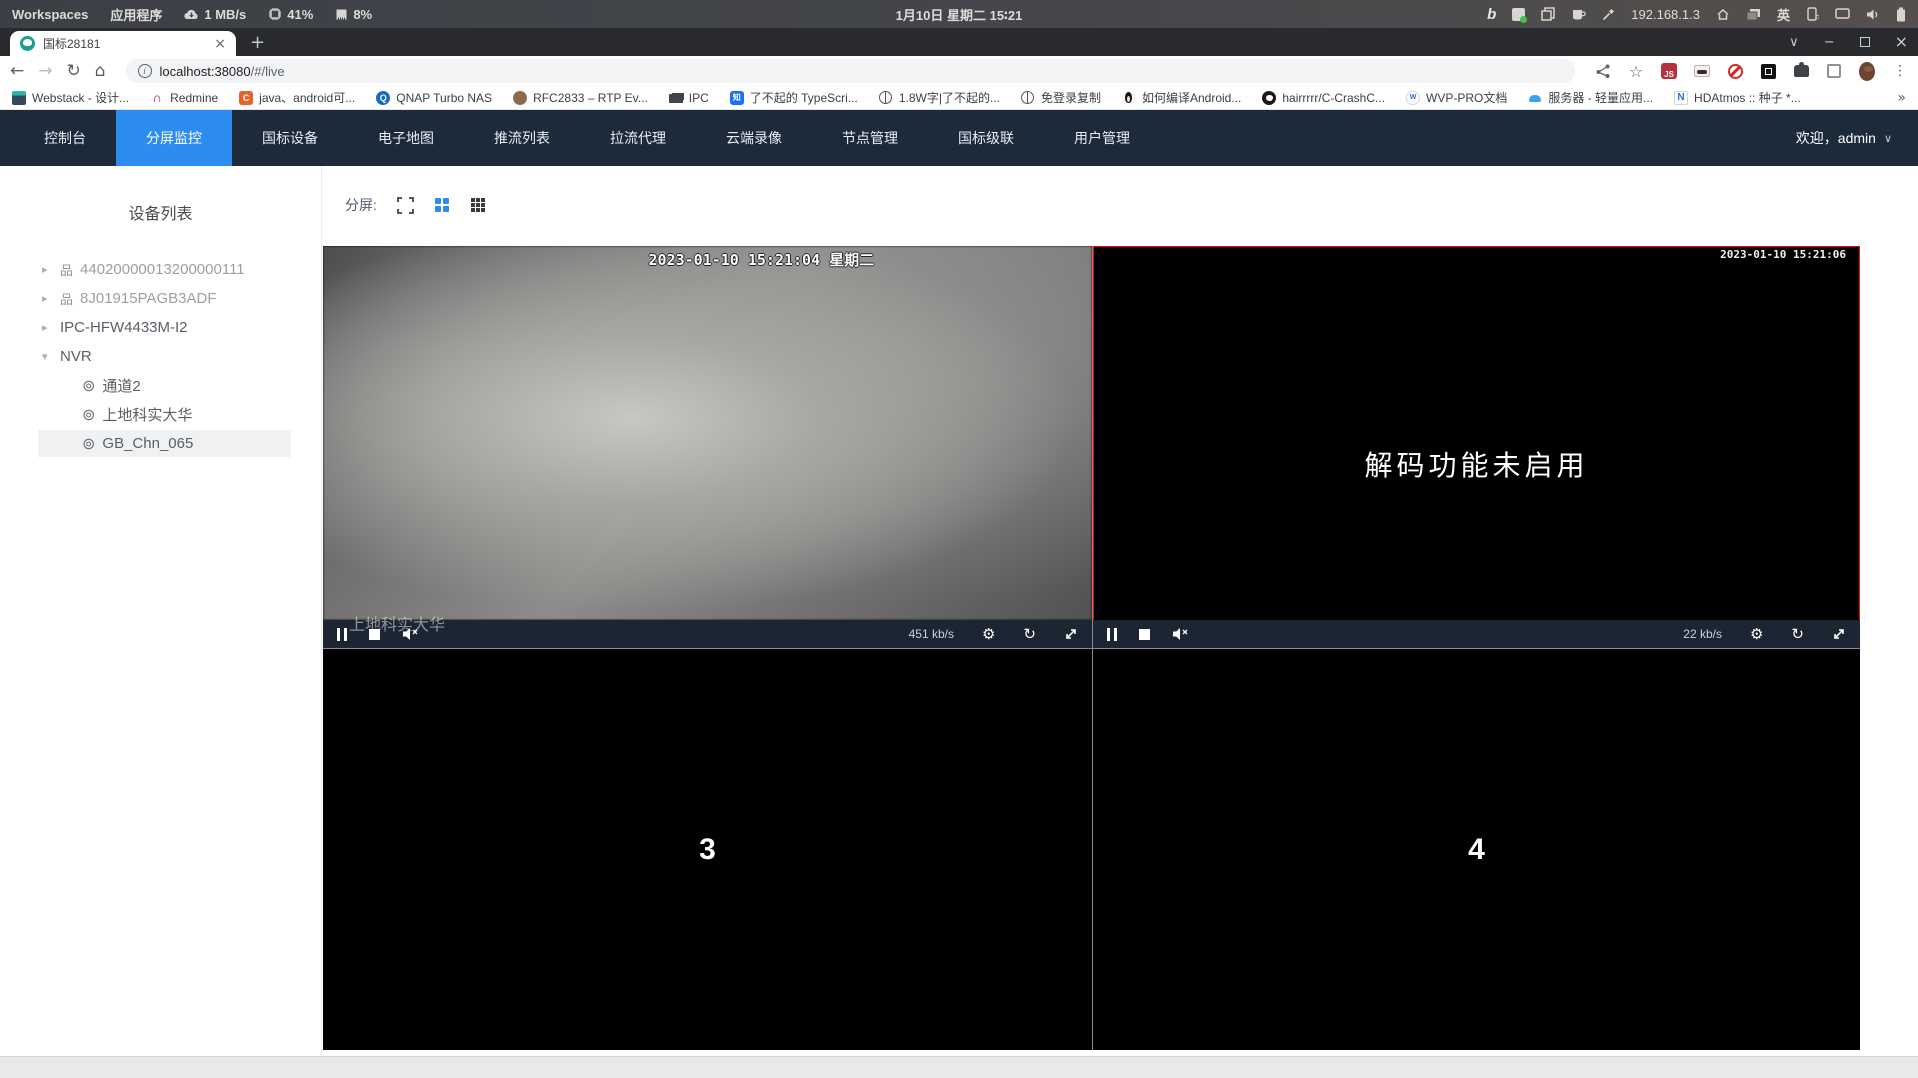  Describe the element at coordinates (1579, 14) in the screenshot. I see `coffee-tray-icon` at that location.